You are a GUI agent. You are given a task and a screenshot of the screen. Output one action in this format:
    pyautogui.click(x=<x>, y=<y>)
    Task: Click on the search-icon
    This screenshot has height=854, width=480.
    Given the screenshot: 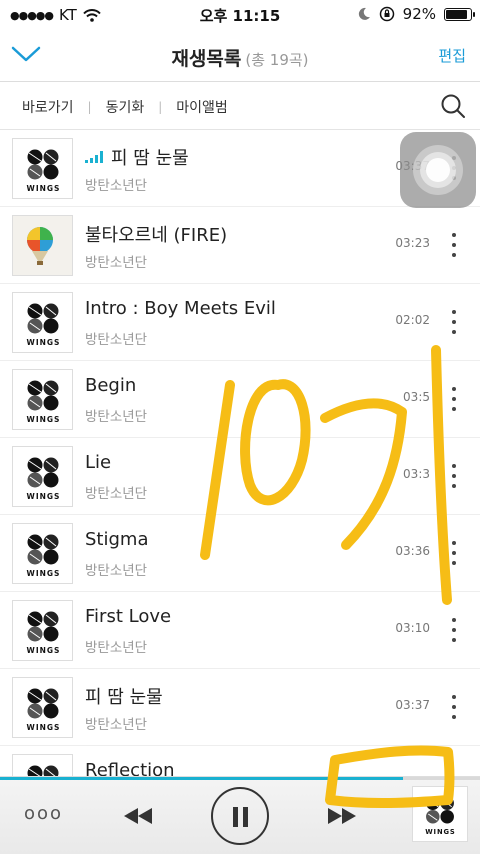 What is the action you would take?
    pyautogui.click(x=453, y=106)
    